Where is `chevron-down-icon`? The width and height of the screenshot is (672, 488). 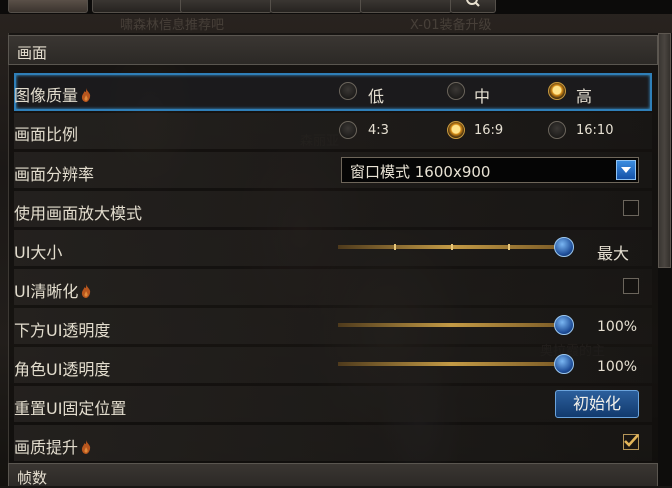 chevron-down-icon is located at coordinates (626, 170).